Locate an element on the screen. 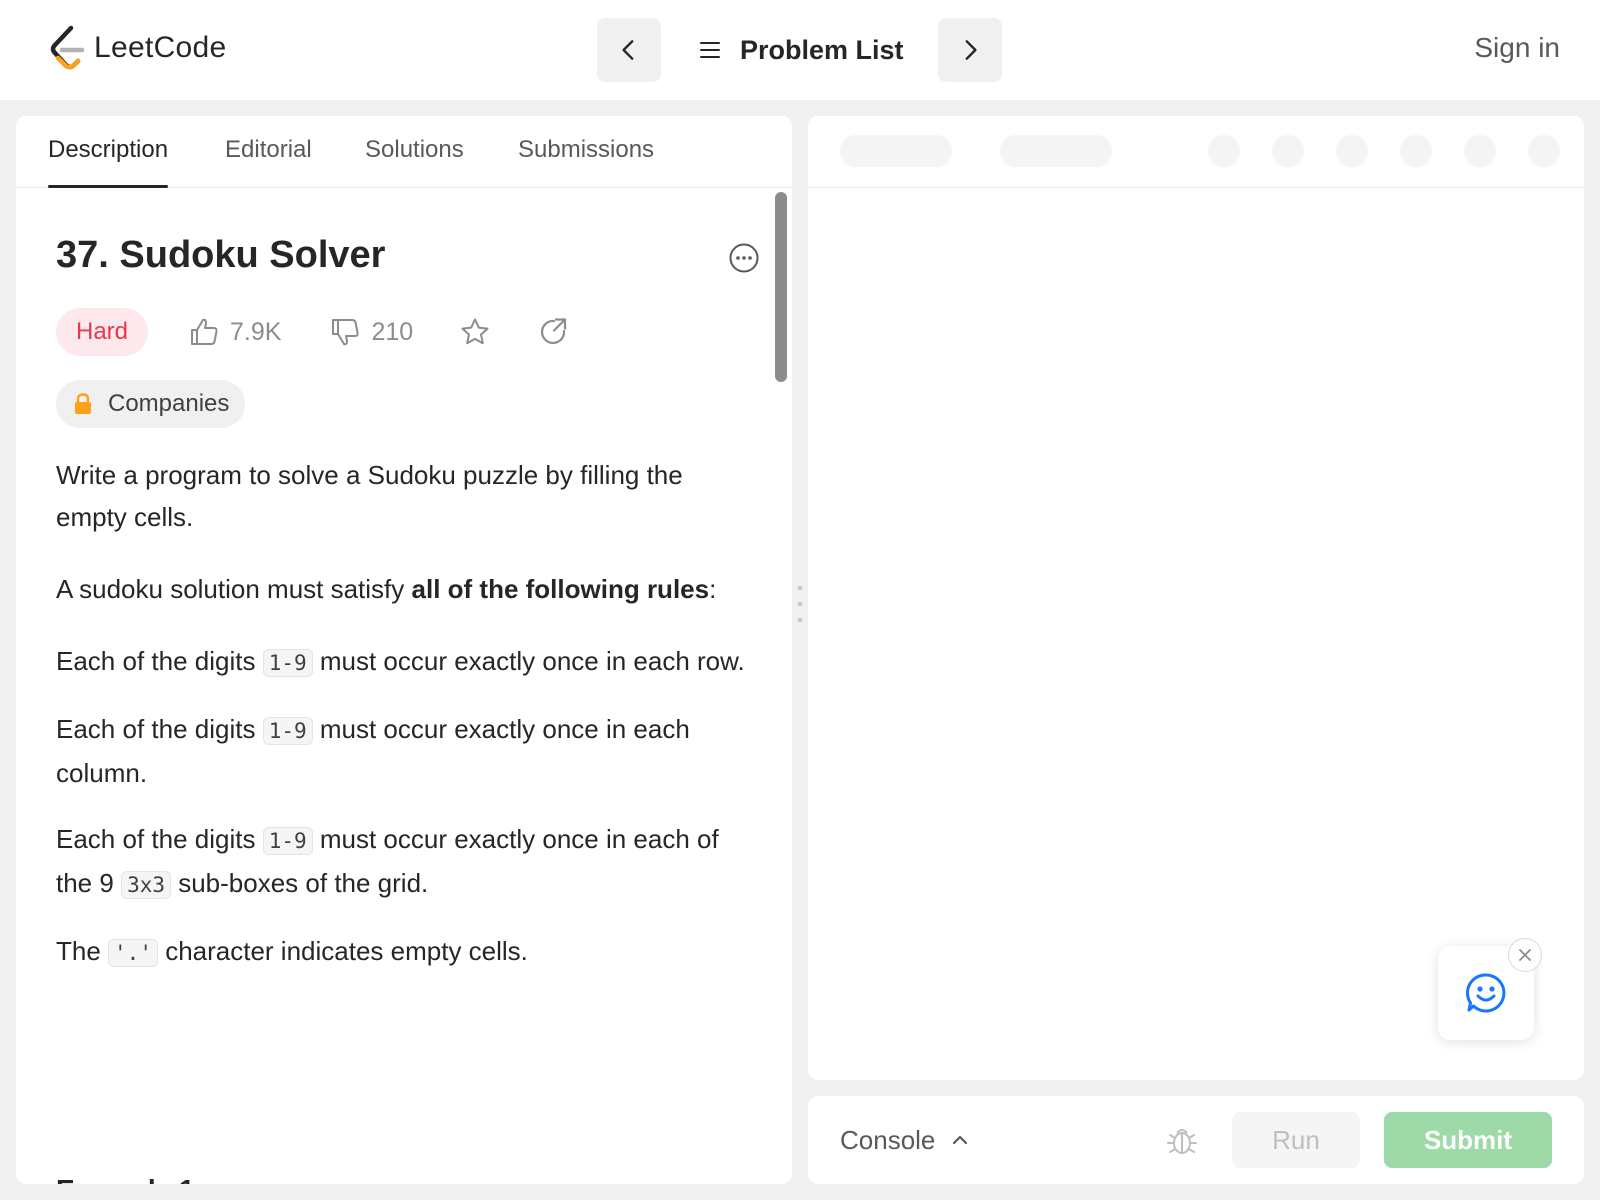  lock-icon is located at coordinates (83, 403).